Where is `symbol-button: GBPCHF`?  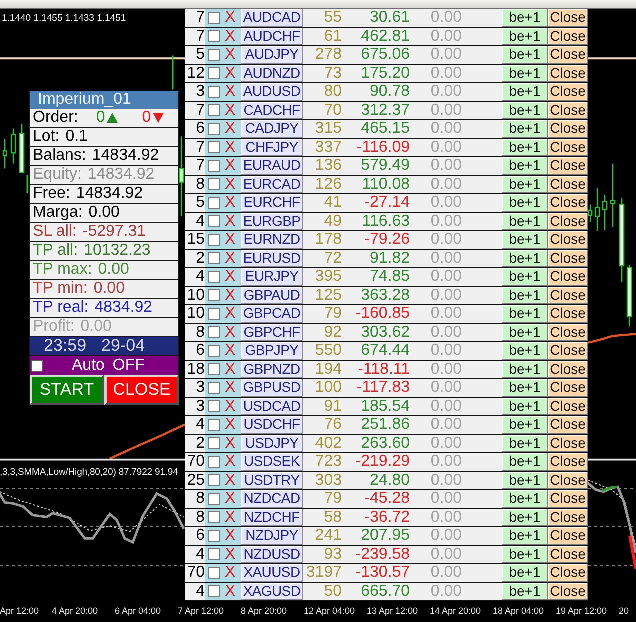
symbol-button: GBPCHF is located at coordinates (272, 332).